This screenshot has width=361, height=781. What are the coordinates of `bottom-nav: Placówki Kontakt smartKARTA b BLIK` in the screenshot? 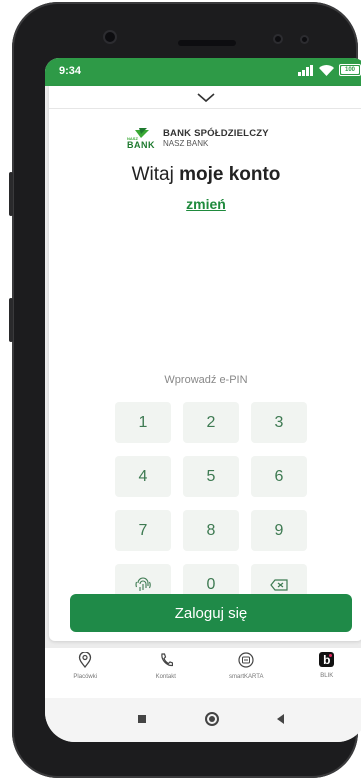 It's located at (203, 673).